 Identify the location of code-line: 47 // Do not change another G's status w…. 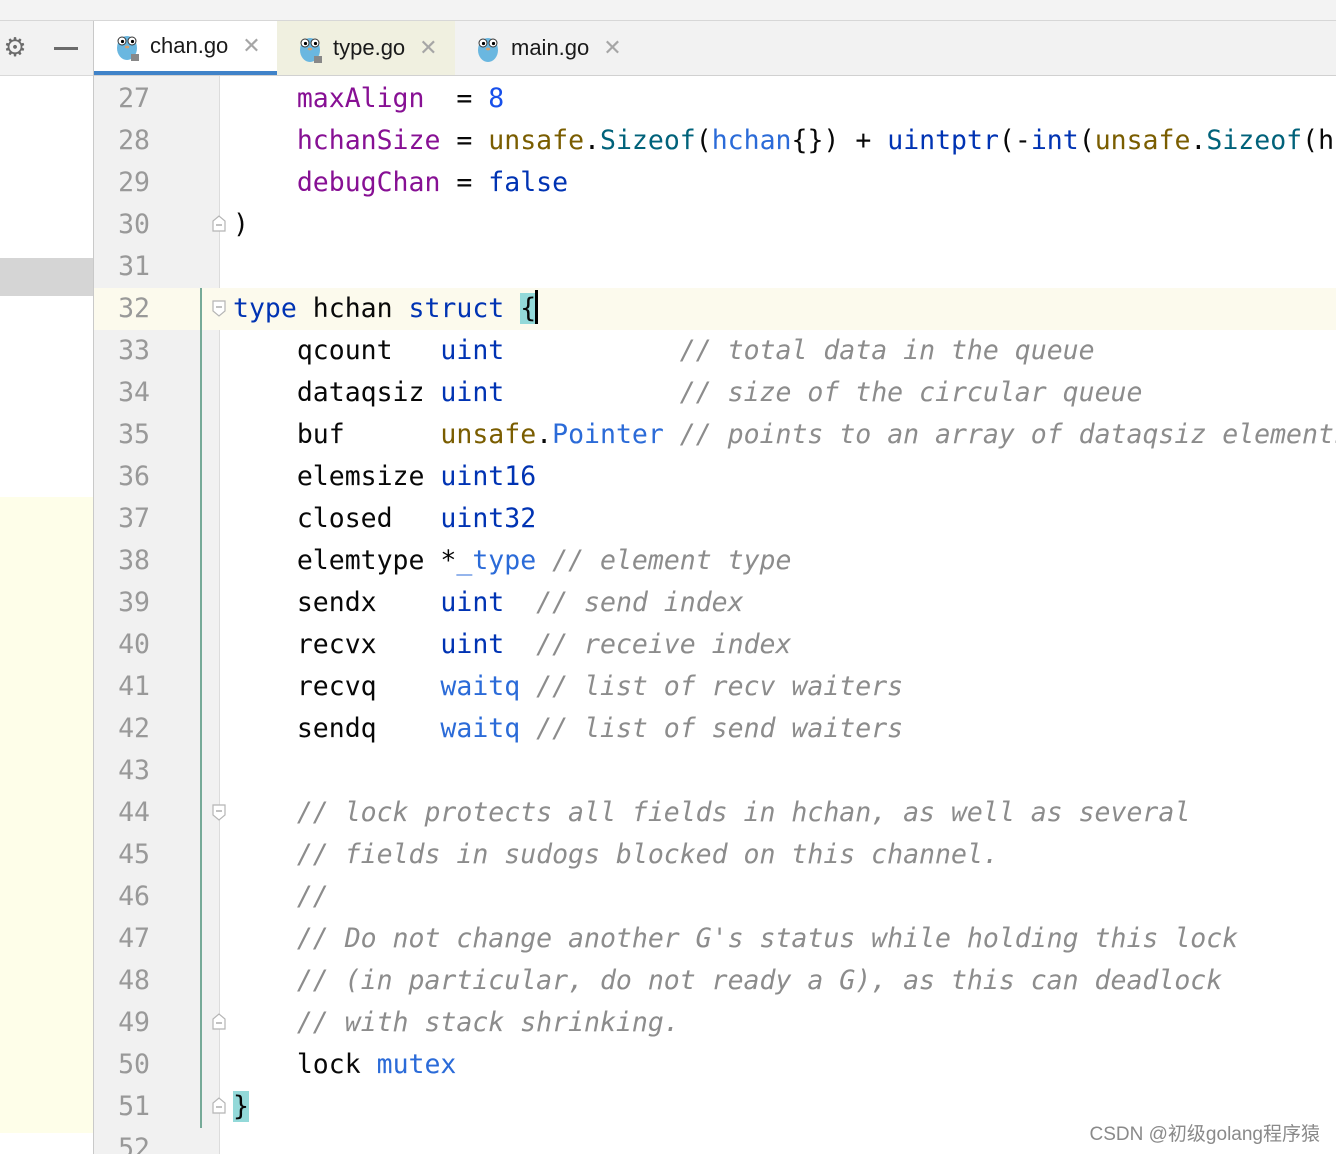
(668, 939).